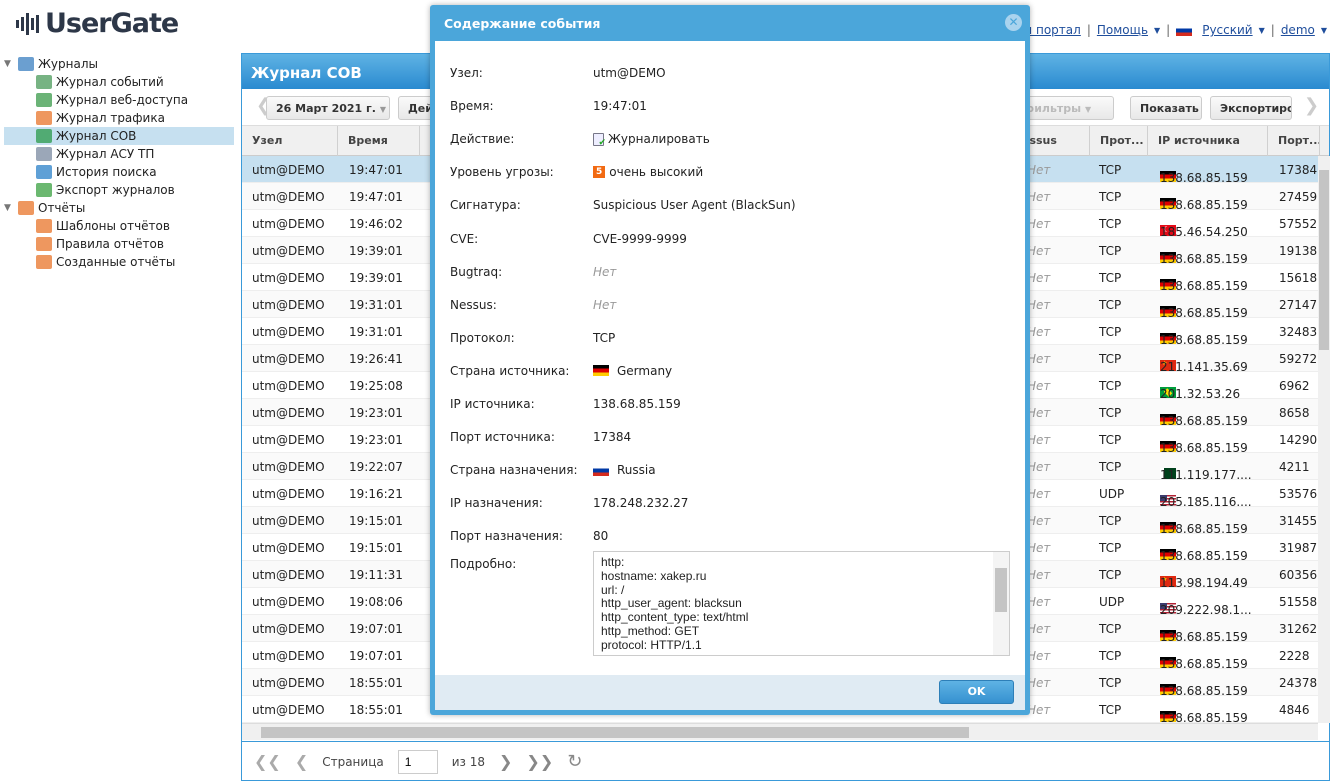  Describe the element at coordinates (1294, 710) in the screenshot. I see `cell-source-port: 4846` at that location.